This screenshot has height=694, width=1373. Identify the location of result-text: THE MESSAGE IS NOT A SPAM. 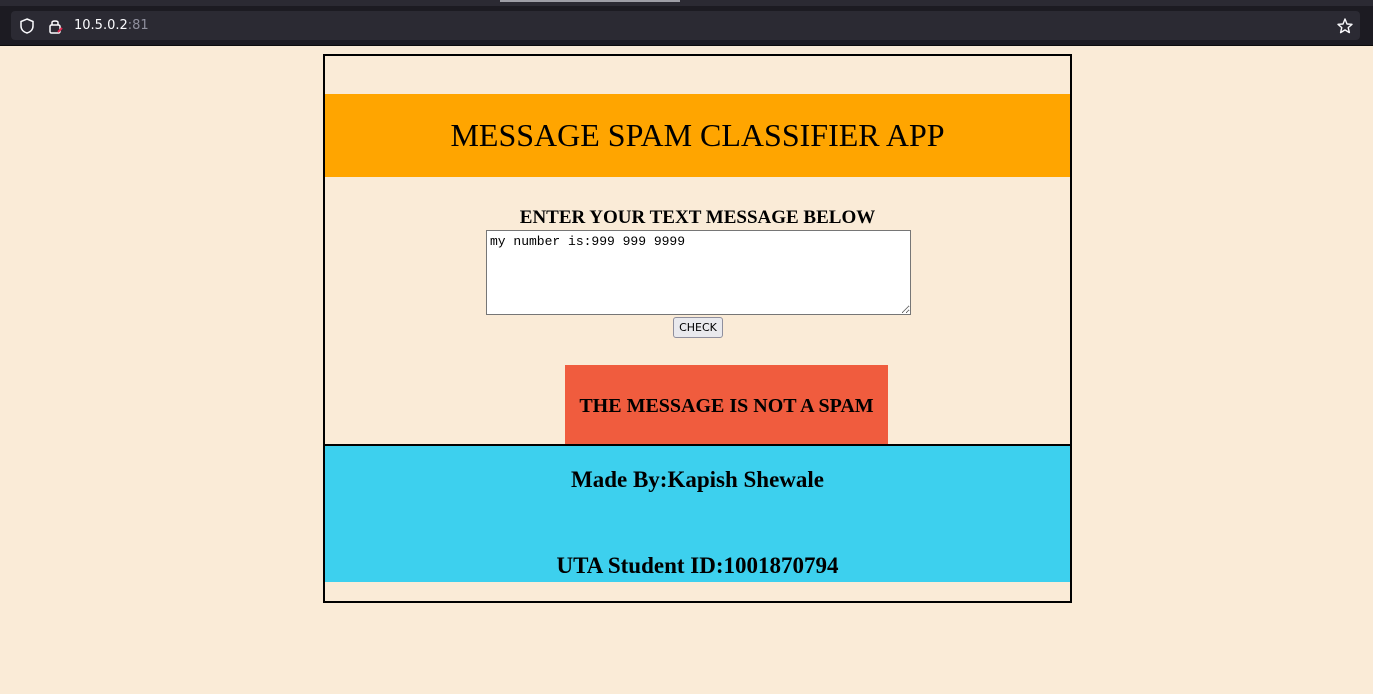
(726, 406).